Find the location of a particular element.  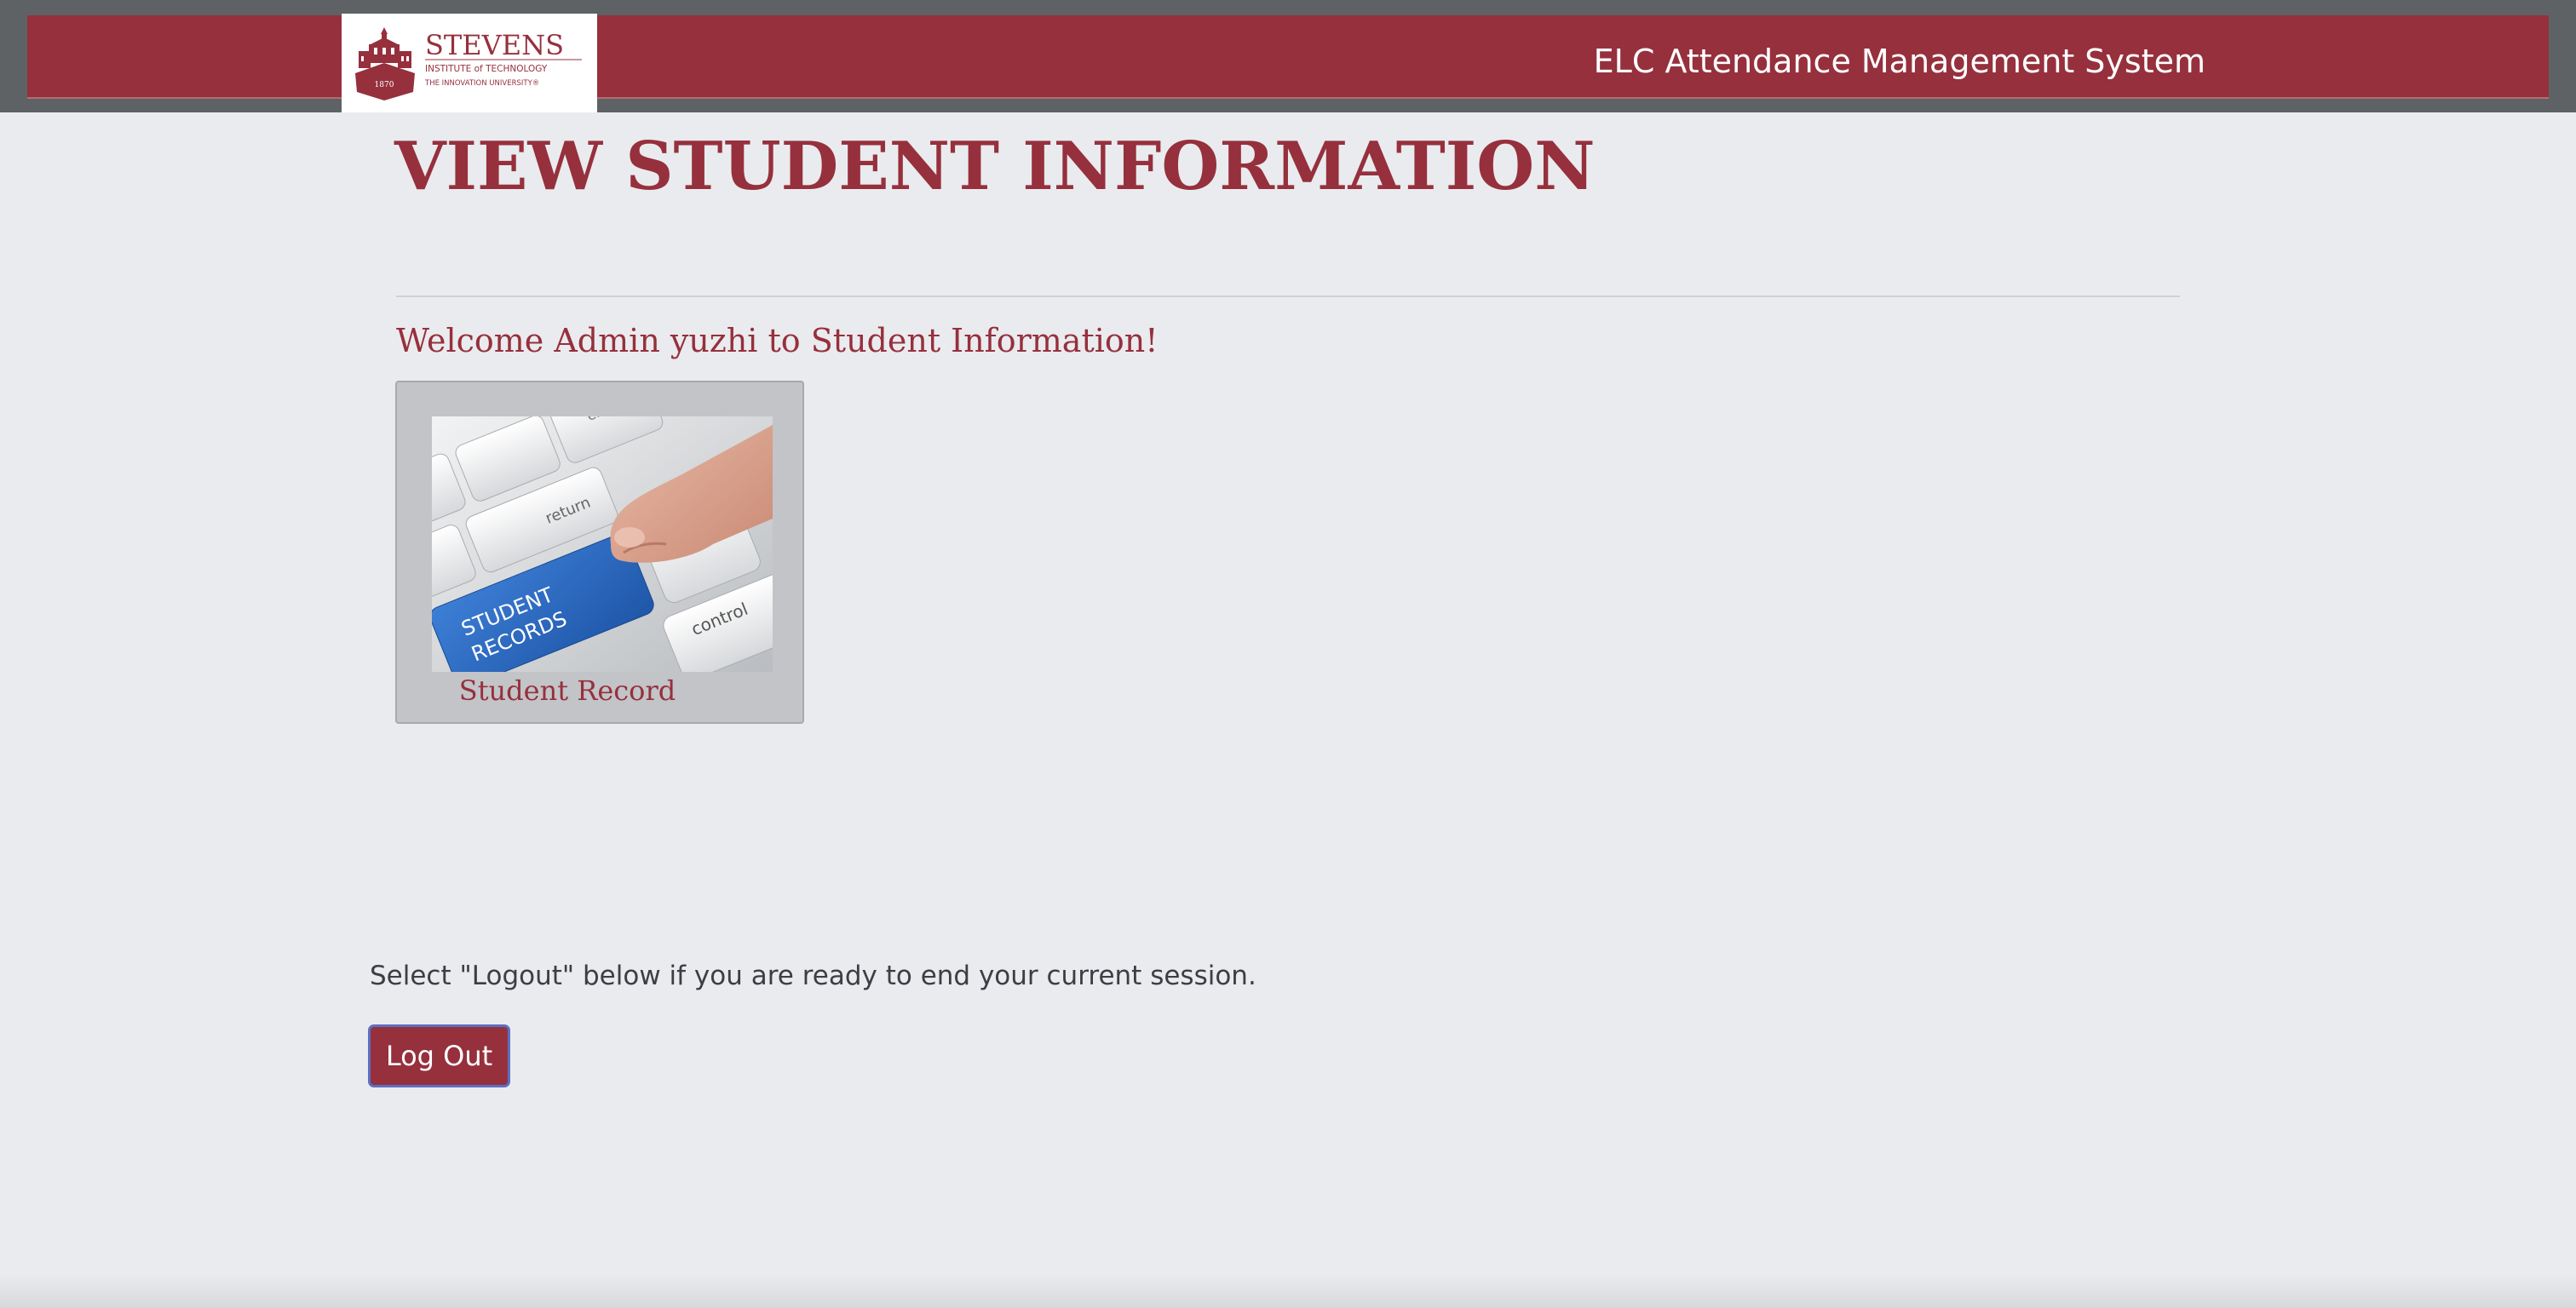

section-divider is located at coordinates (1288, 296).